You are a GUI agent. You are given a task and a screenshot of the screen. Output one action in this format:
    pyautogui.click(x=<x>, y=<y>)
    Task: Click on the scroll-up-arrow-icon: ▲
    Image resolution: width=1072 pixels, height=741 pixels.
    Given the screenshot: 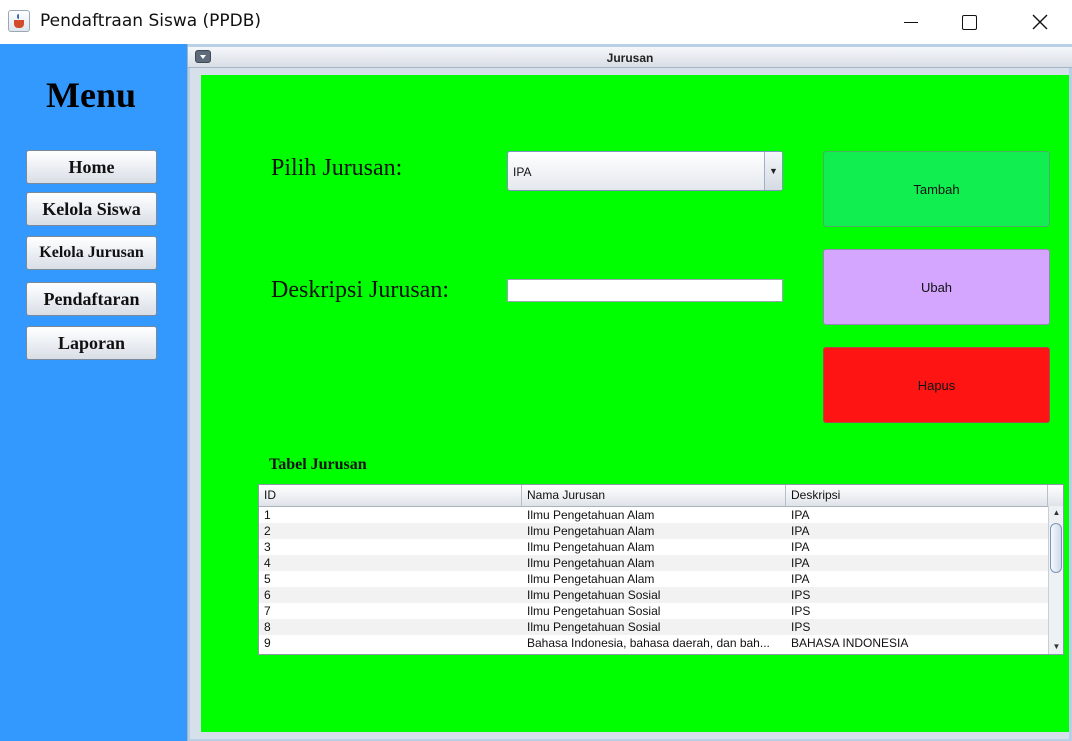 What is the action you would take?
    pyautogui.click(x=1056, y=513)
    